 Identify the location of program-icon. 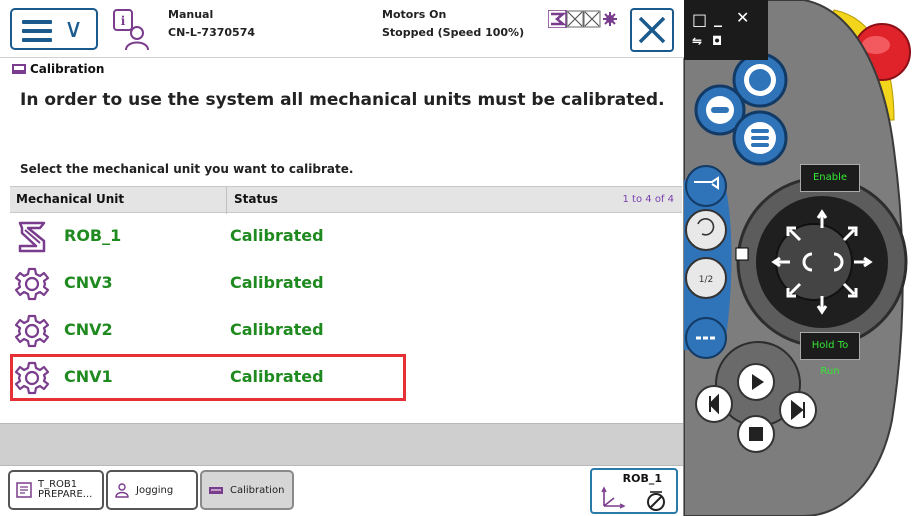
(24, 490).